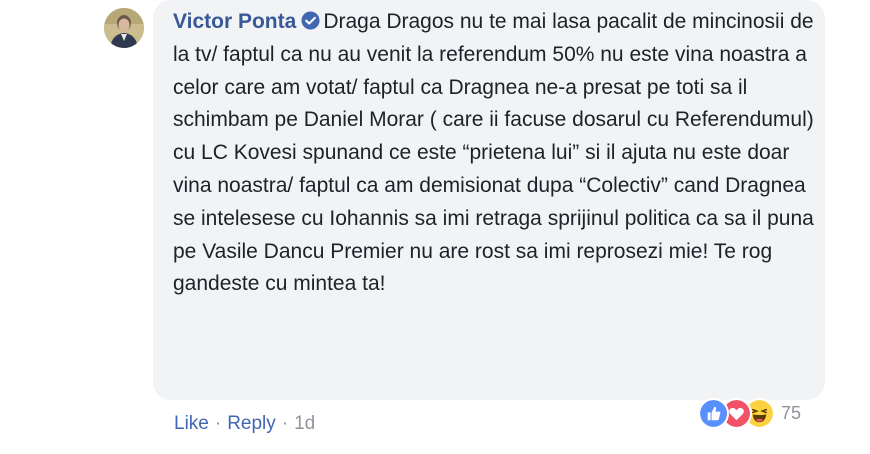  What do you see at coordinates (234, 21) in the screenshot?
I see `author-name: Victor Ponta` at bounding box center [234, 21].